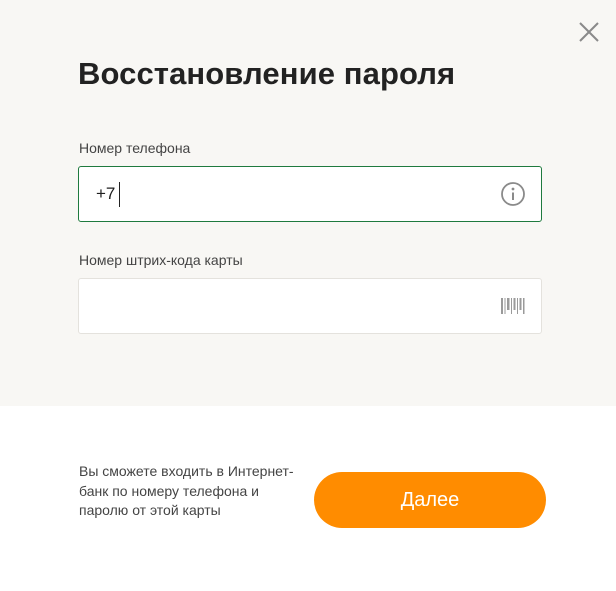 This screenshot has width=616, height=591. What do you see at coordinates (513, 306) in the screenshot?
I see `barcode-icon` at bounding box center [513, 306].